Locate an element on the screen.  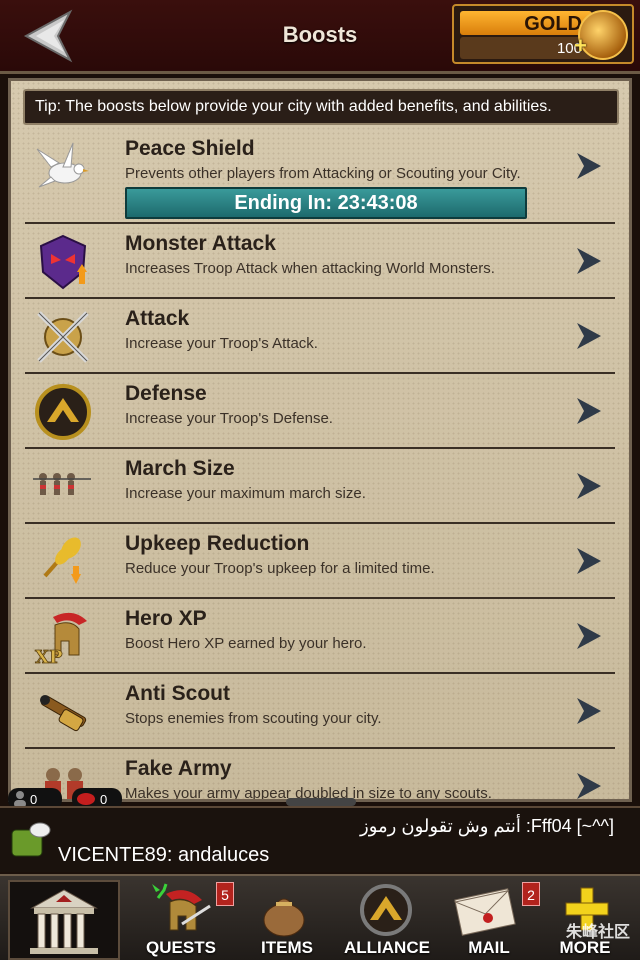
nav-items: ITEMS is located at coordinates (287, 920).